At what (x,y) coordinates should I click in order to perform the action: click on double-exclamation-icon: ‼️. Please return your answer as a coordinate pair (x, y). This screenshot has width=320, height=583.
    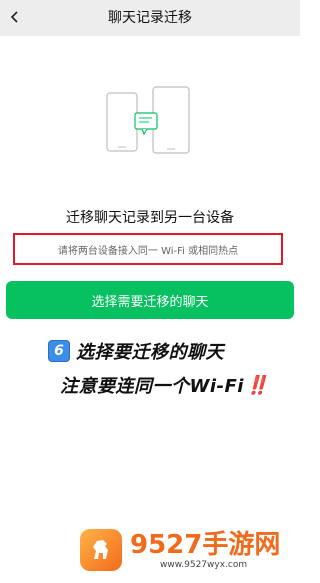
    Looking at the image, I should click on (257, 385).